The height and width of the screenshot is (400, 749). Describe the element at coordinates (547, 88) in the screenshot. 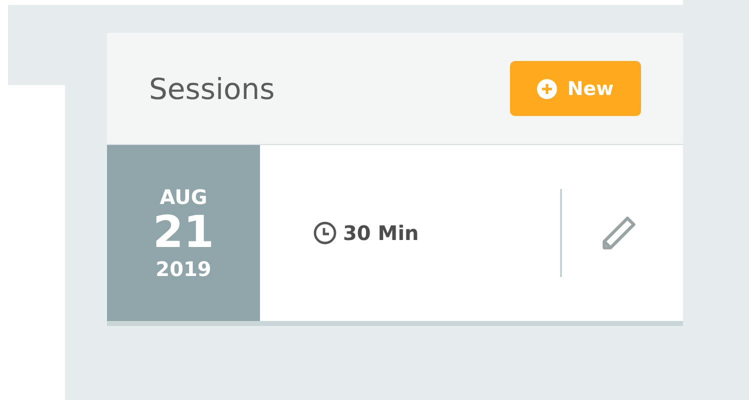

I see `plus-circle-icon` at that location.